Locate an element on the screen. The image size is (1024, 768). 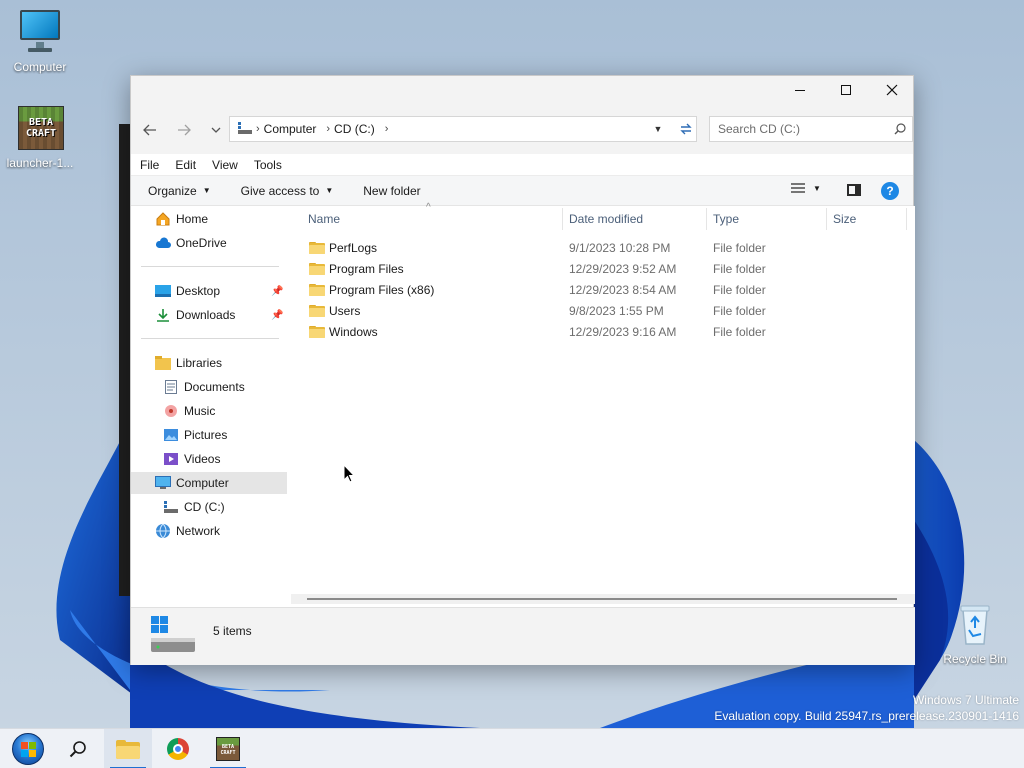
file-name: Windows is located at coordinates (353, 332).